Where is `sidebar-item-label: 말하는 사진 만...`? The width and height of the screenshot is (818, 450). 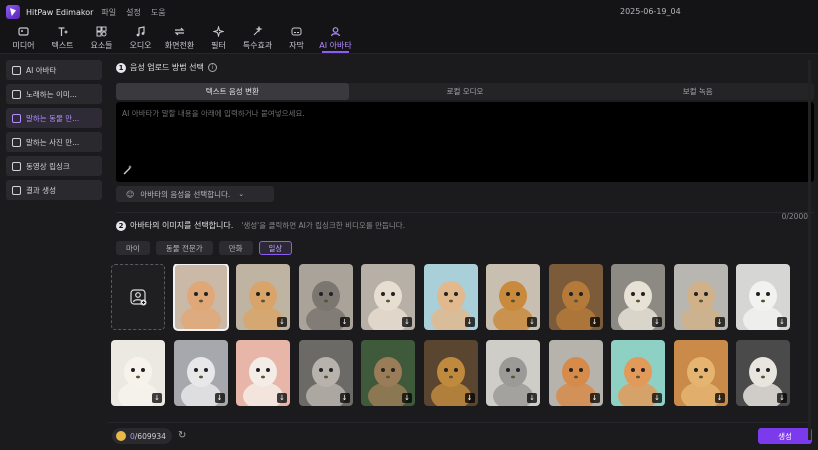
sidebar-item-label: 말하는 사진 만... is located at coordinates (53, 142).